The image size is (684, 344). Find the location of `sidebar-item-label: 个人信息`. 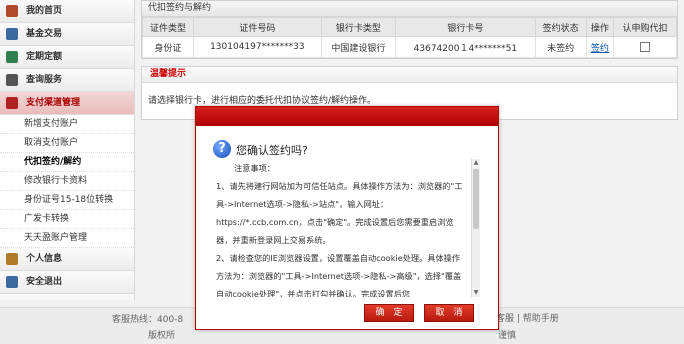

sidebar-item-label: 个人信息 is located at coordinates (44, 259).